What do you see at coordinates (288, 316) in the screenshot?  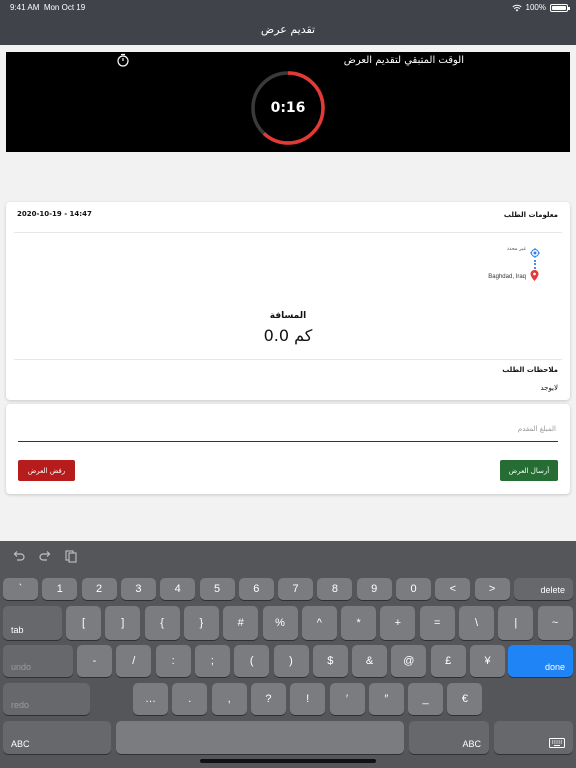 I see `distance-label: المسافة` at bounding box center [288, 316].